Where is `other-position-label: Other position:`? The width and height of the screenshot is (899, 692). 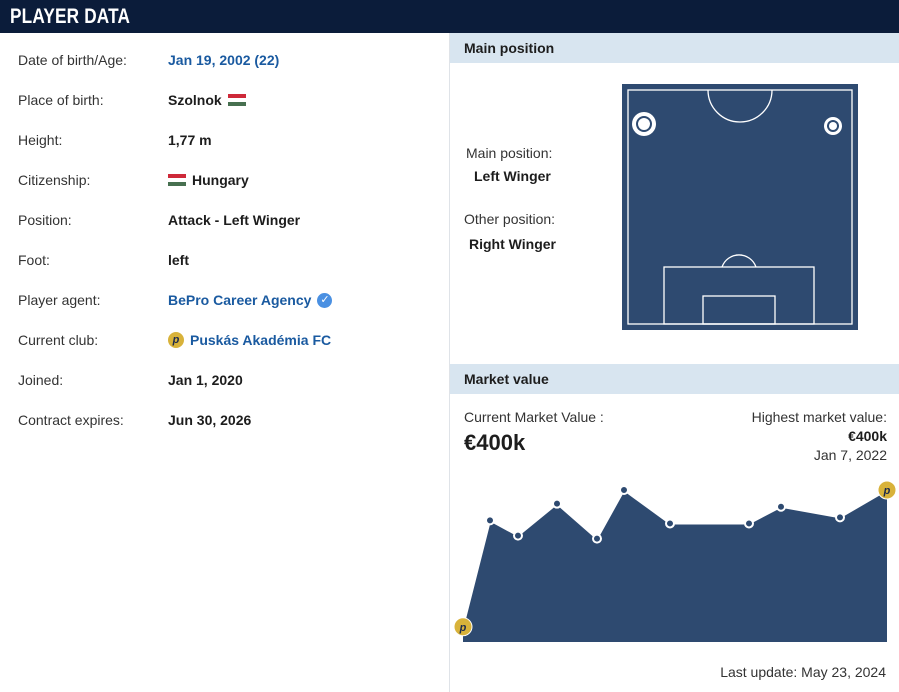
other-position-label: Other position: is located at coordinates (510, 219).